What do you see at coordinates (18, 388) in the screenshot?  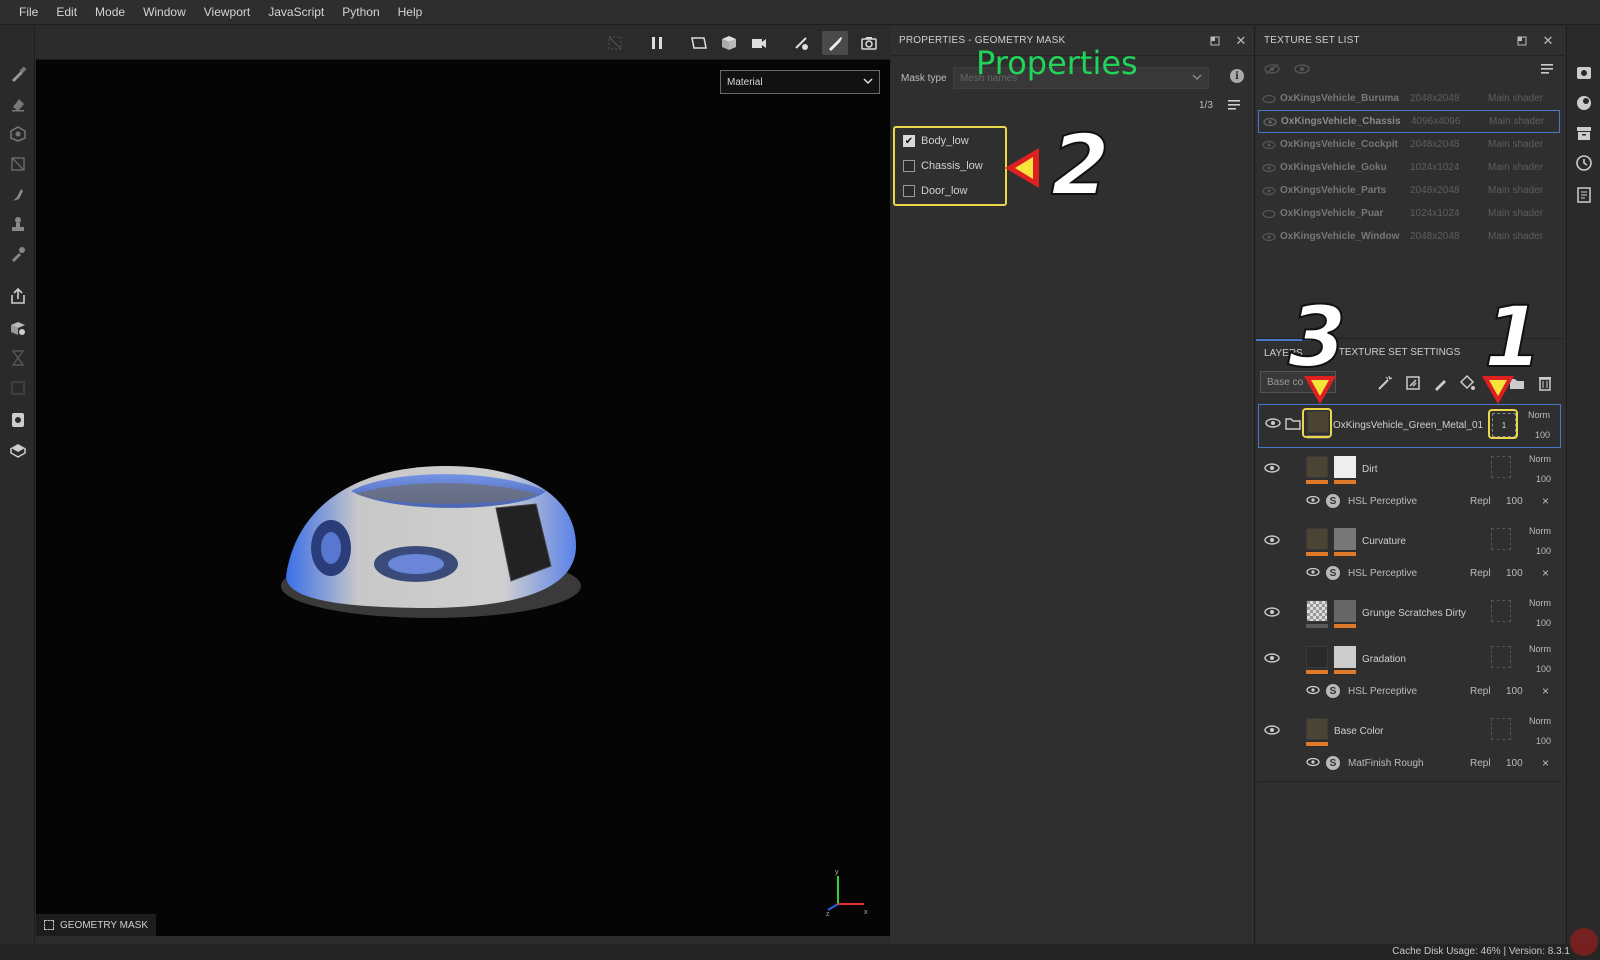 I see `transform-icon` at bounding box center [18, 388].